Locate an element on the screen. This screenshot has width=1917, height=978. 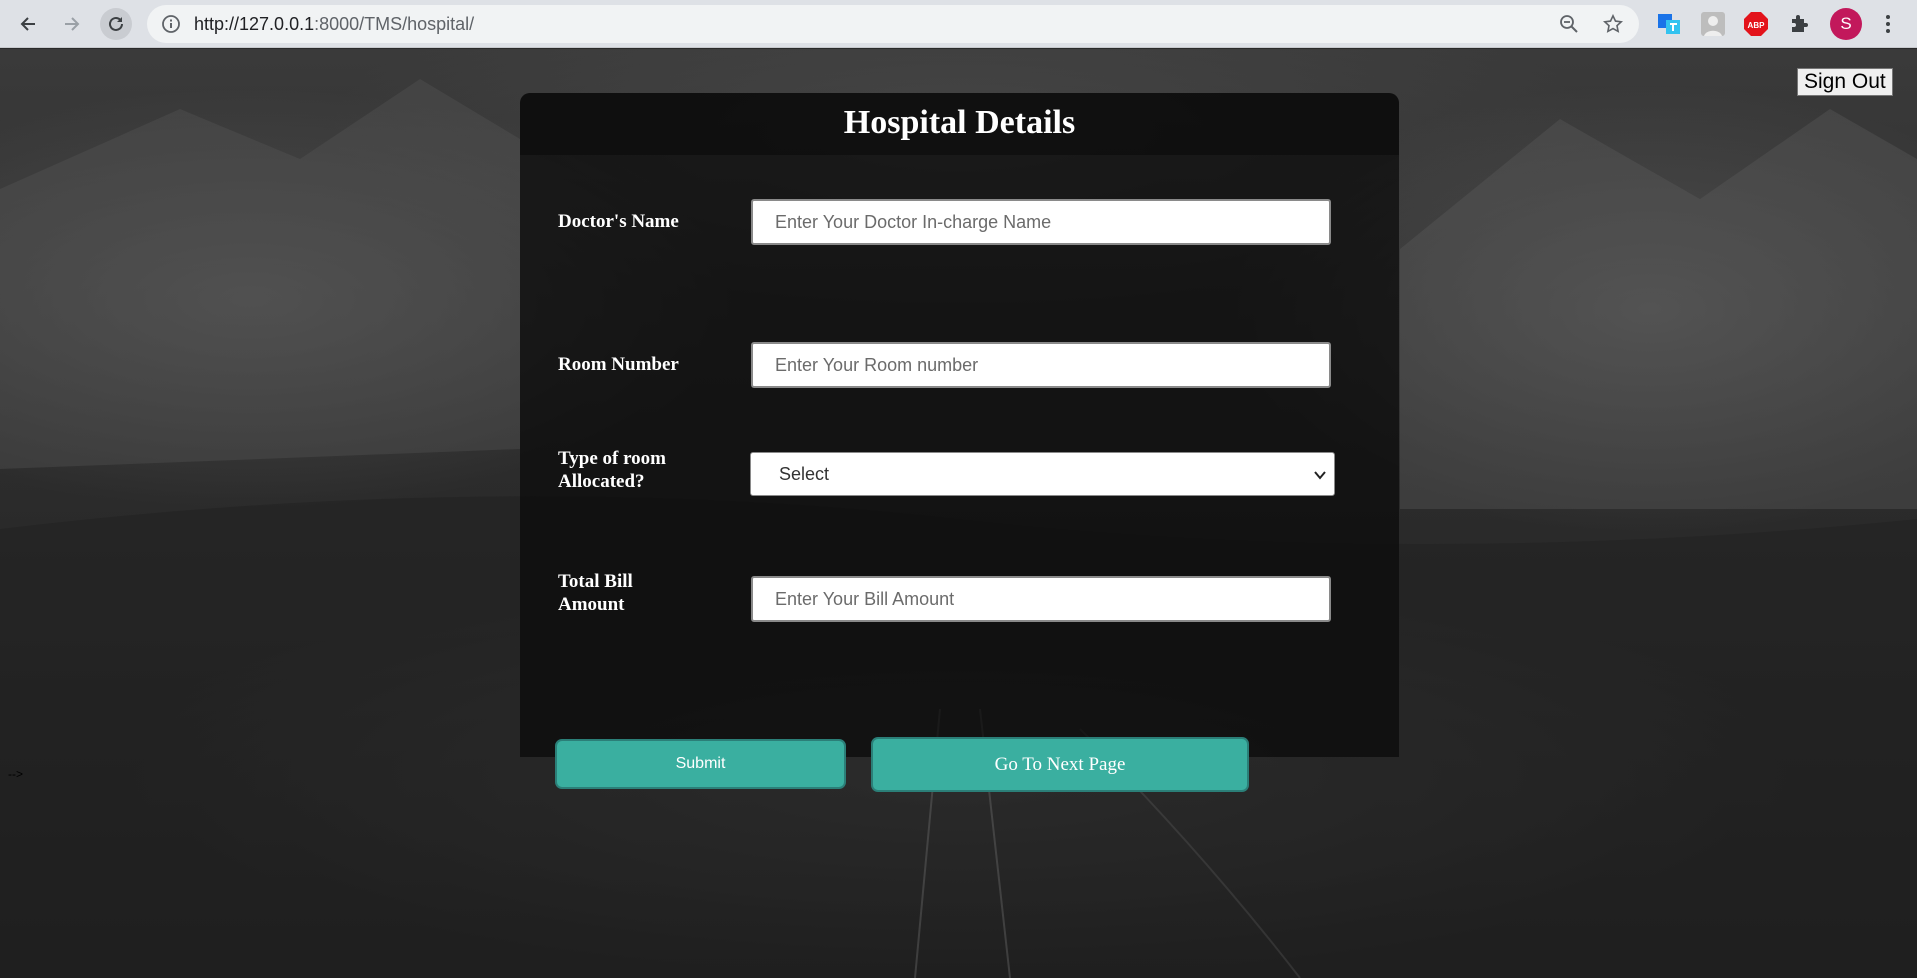
adblock-plus-button: ABP is located at coordinates (1756, 24).